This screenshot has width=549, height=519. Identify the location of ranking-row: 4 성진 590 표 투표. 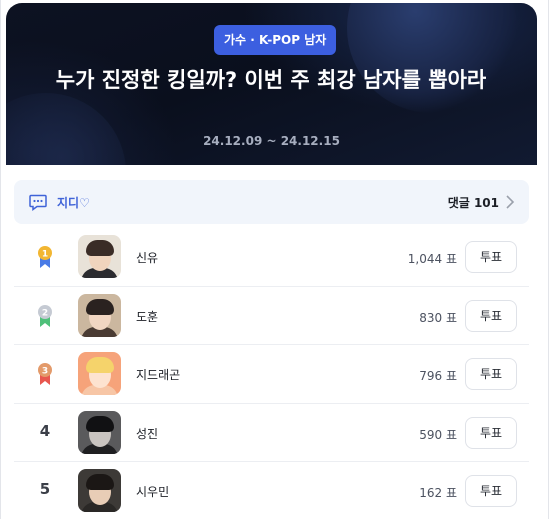
(271, 433).